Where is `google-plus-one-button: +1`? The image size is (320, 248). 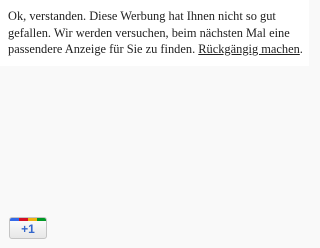 google-plus-one-button: +1 is located at coordinates (28, 228).